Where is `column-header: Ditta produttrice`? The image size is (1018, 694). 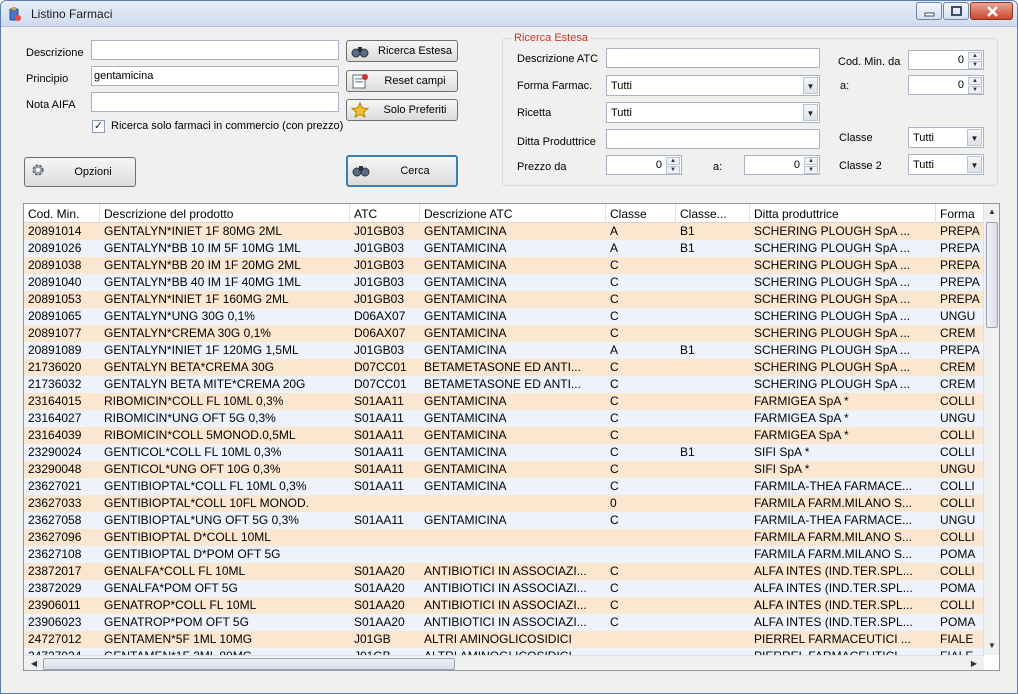 column-header: Ditta produttrice is located at coordinates (843, 213).